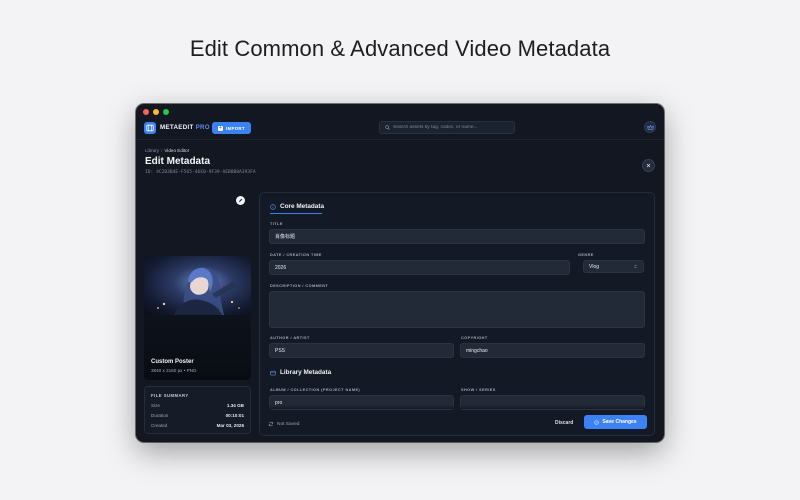 This screenshot has height=500, width=800. I want to click on tab-underline, so click(296, 213).